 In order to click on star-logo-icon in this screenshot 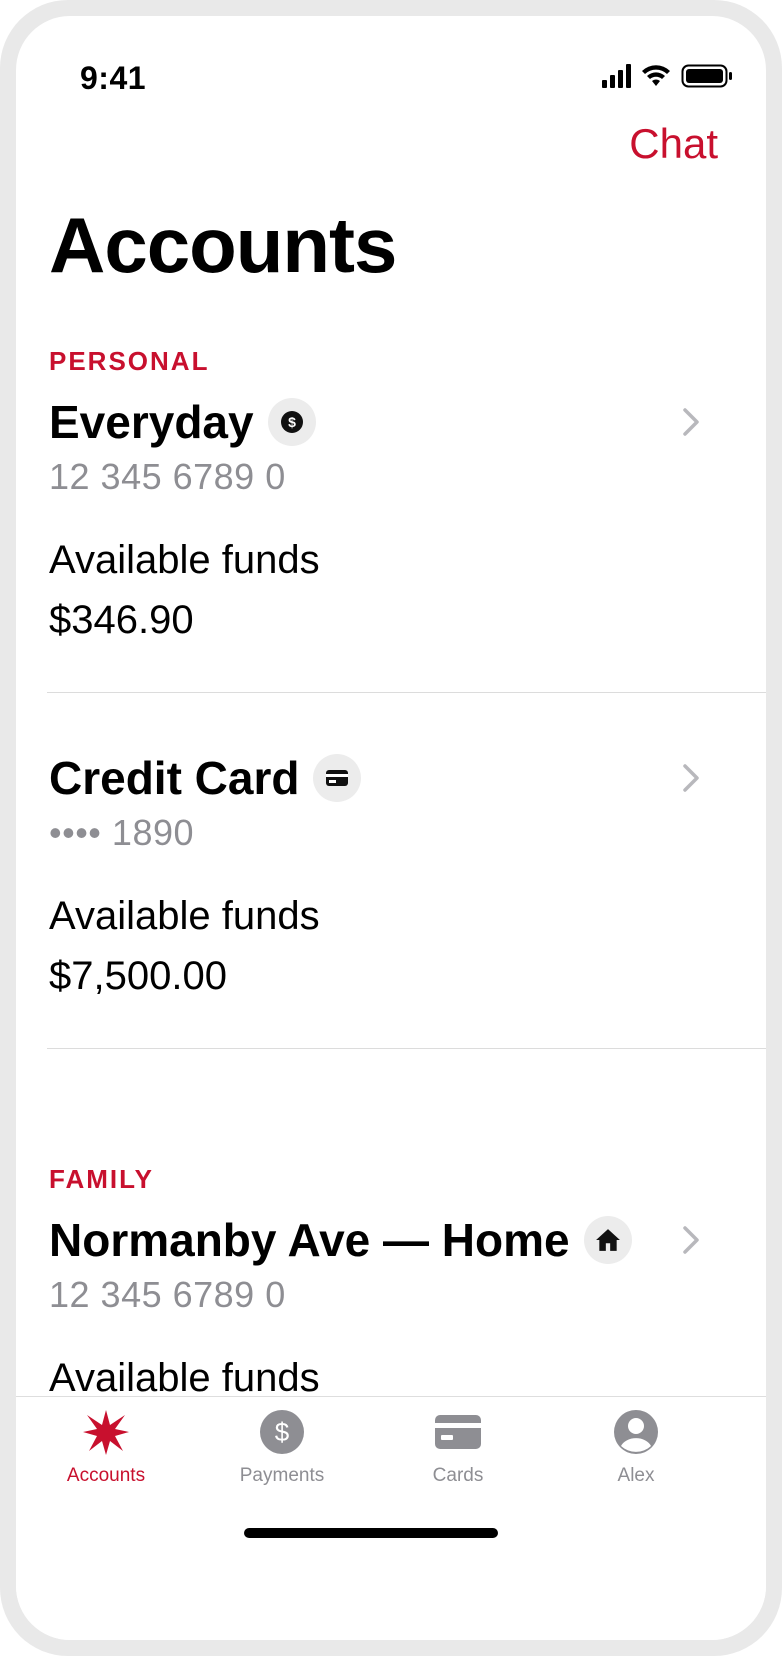, I will do `click(106, 1432)`.